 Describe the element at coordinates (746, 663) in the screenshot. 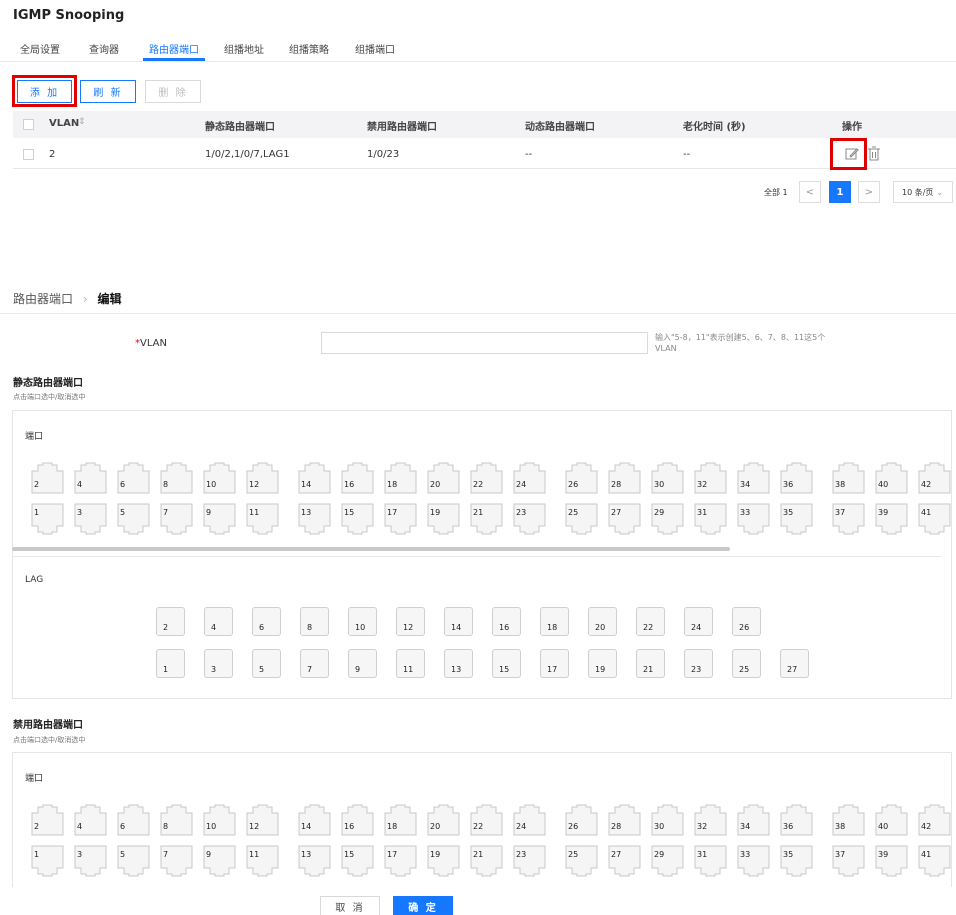

I see `lag-port-25: 25` at that location.